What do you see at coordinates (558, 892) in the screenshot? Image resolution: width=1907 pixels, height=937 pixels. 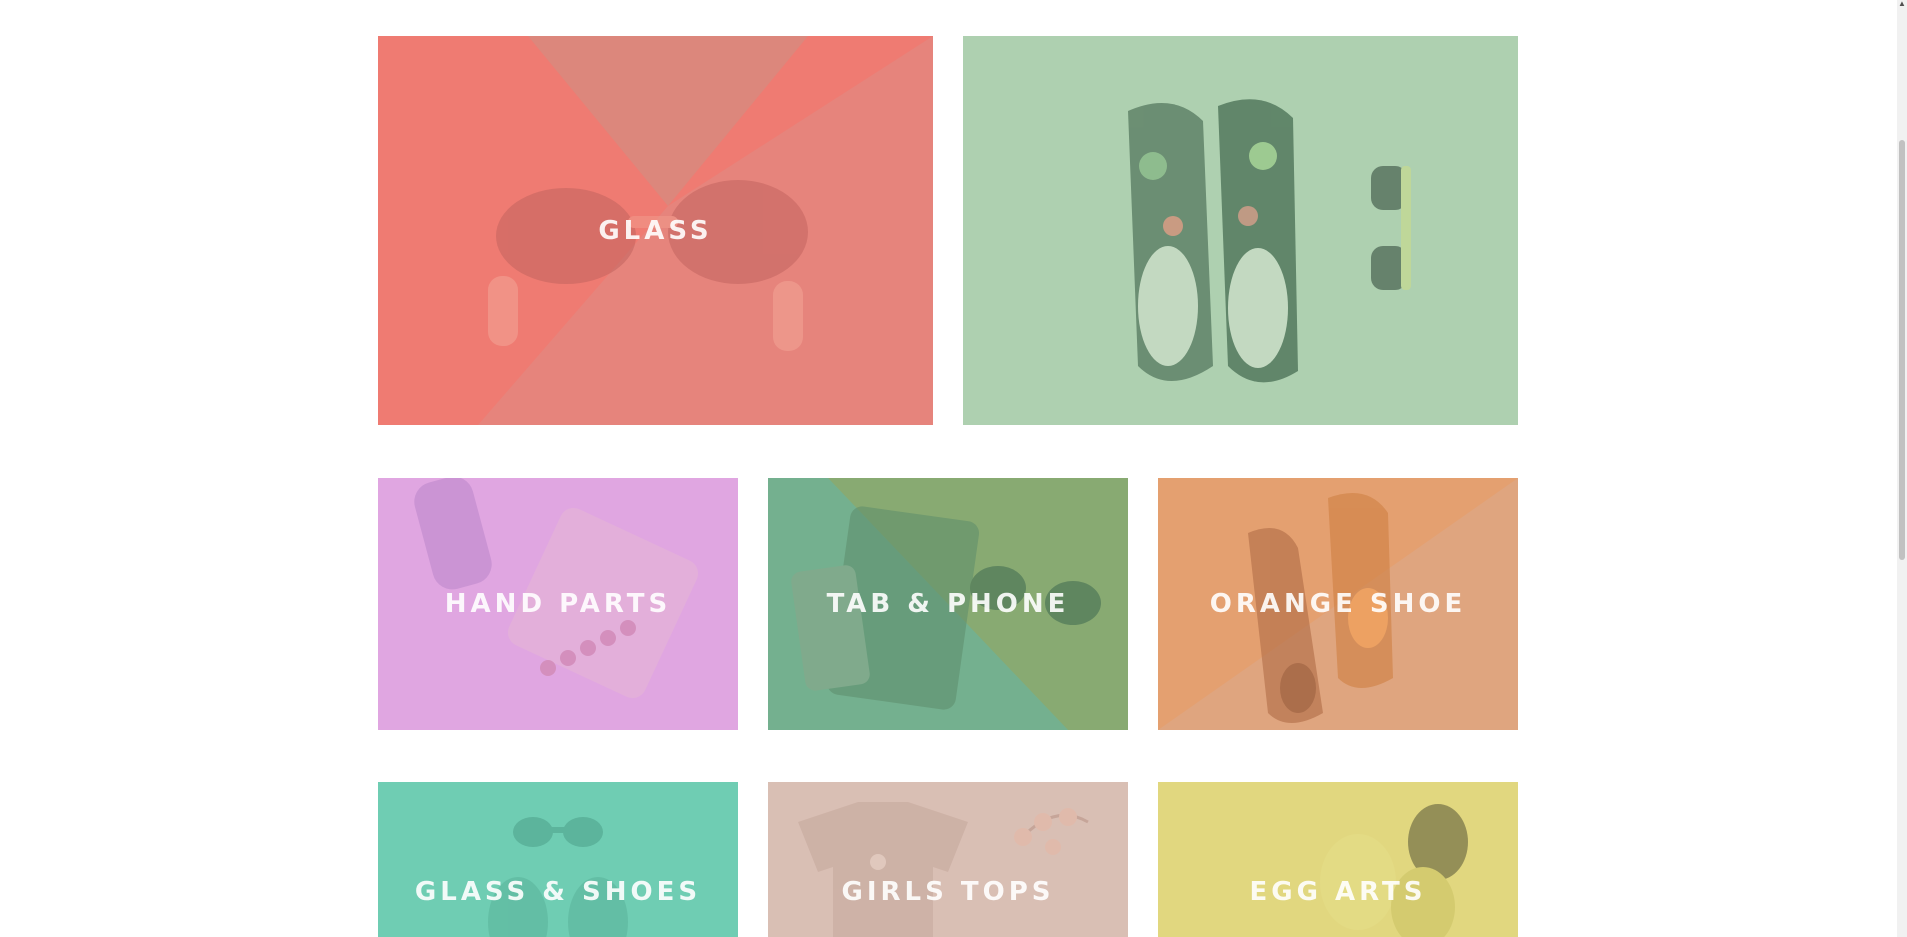 I see `category-label: GLASS & SHOES` at bounding box center [558, 892].